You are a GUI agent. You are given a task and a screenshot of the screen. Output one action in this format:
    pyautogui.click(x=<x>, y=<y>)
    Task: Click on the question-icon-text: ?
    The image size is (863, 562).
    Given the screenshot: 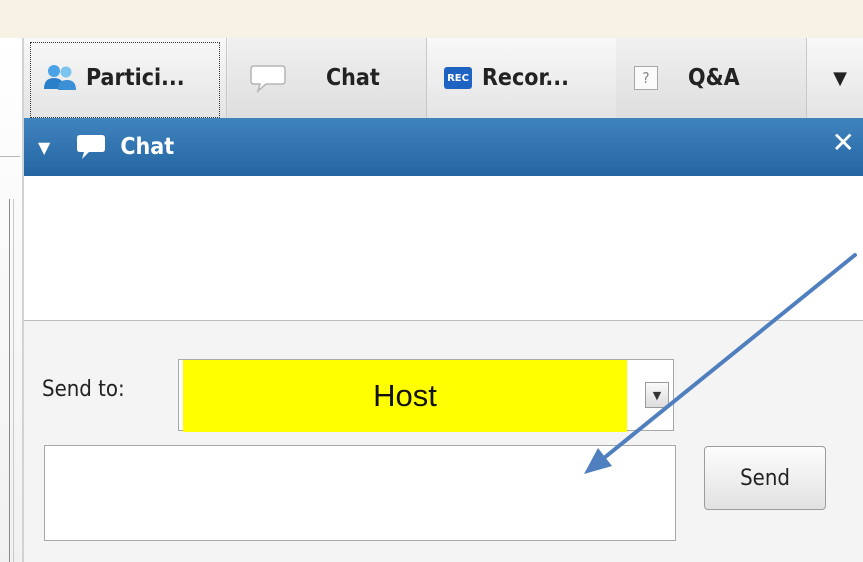 What is the action you would take?
    pyautogui.click(x=646, y=78)
    